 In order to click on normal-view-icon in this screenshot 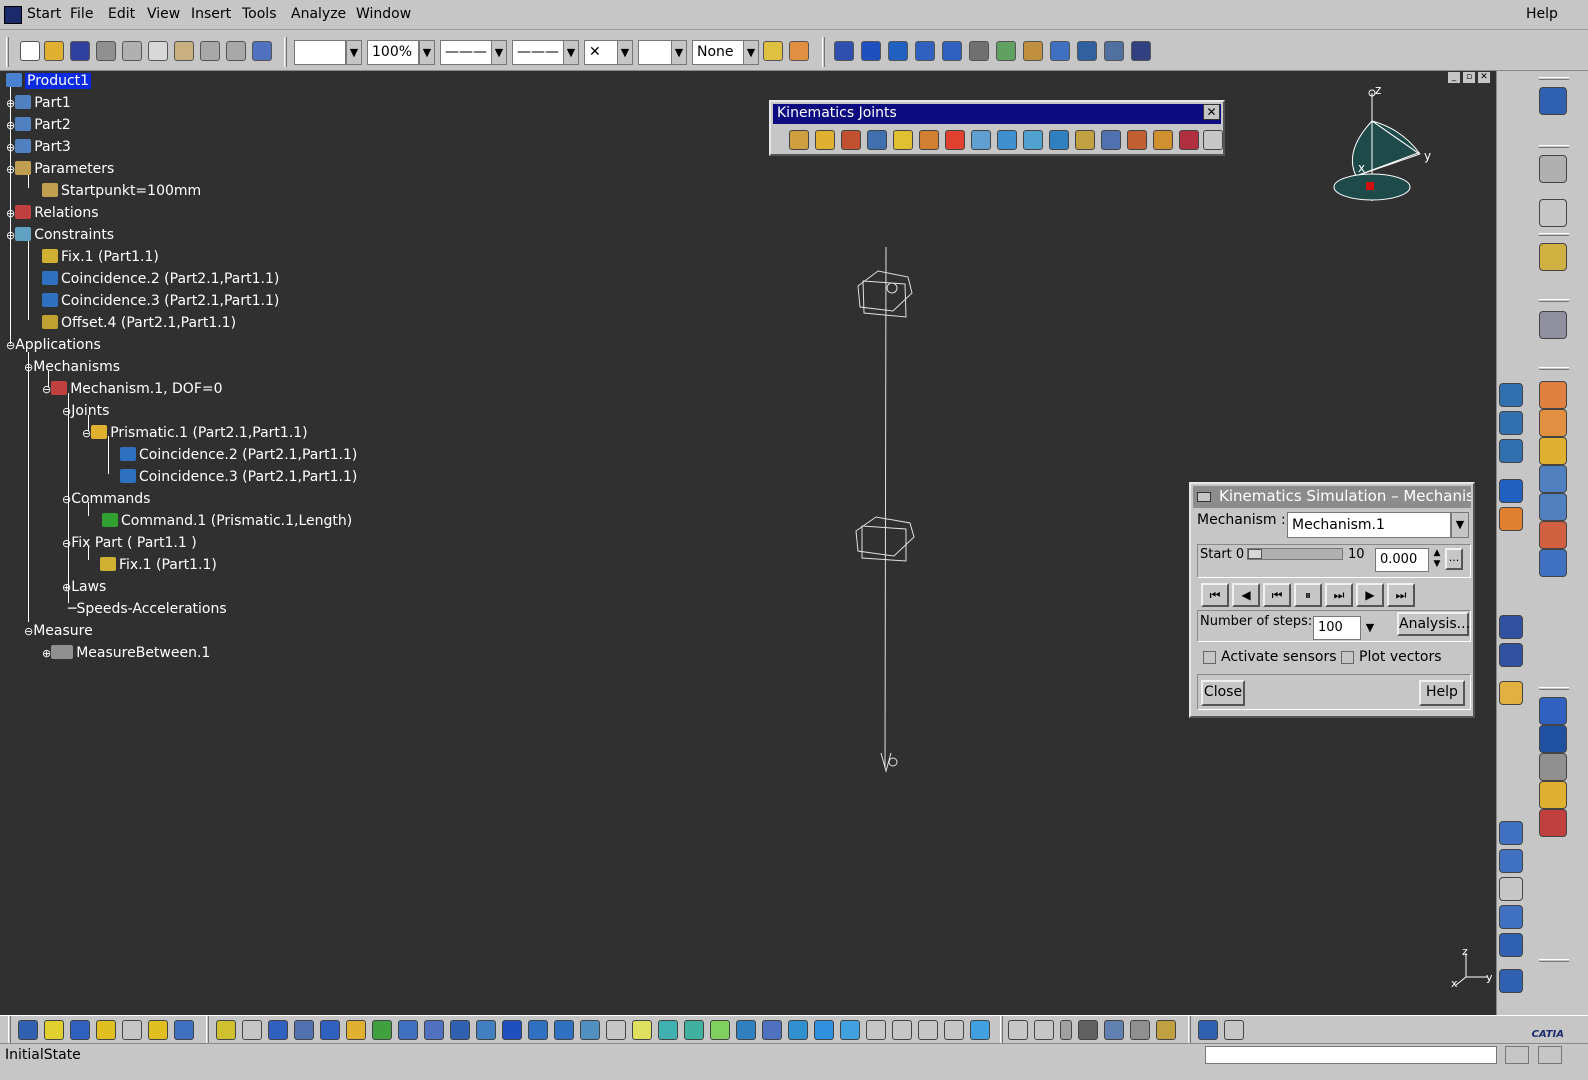, I will do `click(1006, 51)`.